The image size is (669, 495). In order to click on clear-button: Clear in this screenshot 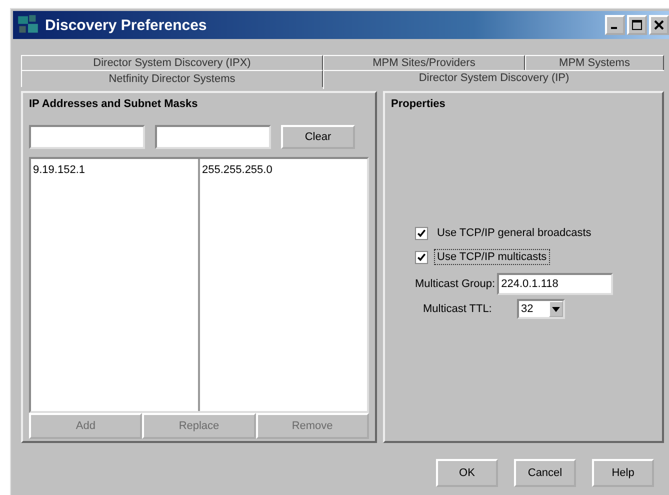, I will do `click(318, 137)`.